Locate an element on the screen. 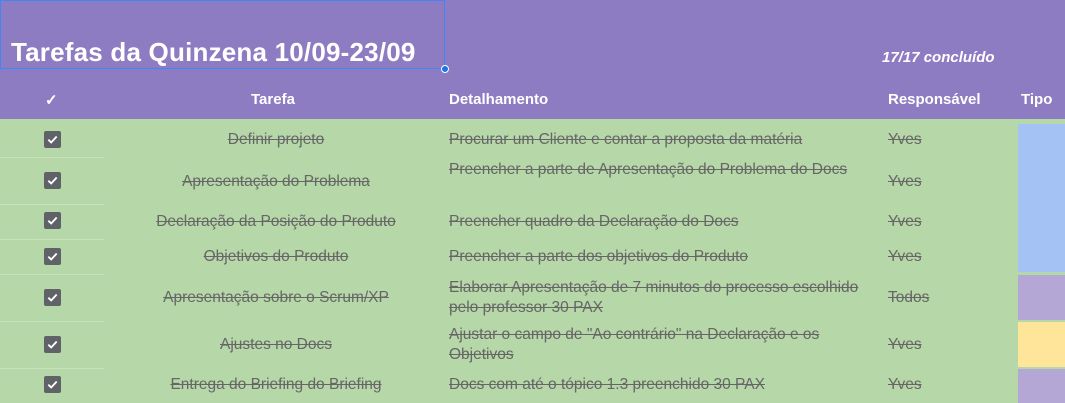 This screenshot has width=1065, height=403. task-cell: Ajustes no Docs is located at coordinates (276, 345).